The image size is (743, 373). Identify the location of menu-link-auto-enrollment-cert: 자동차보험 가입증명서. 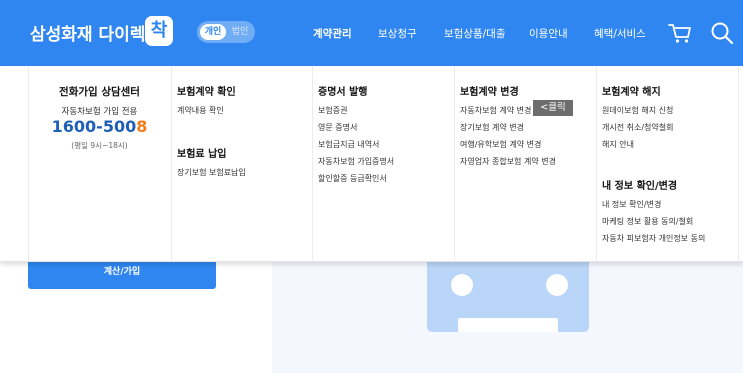
(356, 161).